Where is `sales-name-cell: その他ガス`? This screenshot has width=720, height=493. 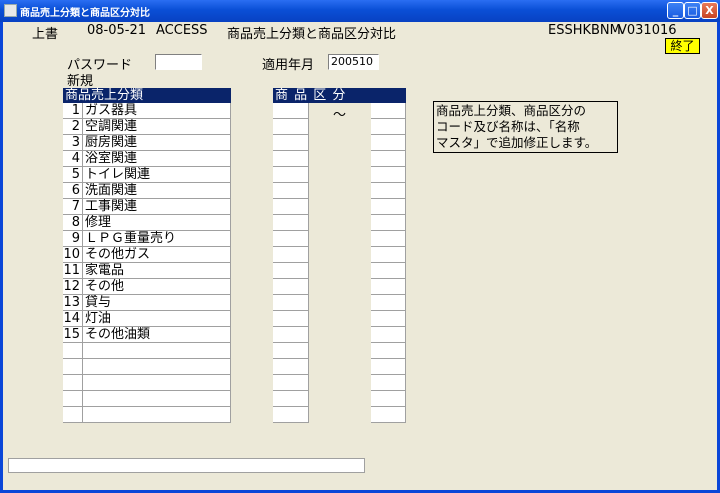
sales-name-cell: その他ガス is located at coordinates (157, 255).